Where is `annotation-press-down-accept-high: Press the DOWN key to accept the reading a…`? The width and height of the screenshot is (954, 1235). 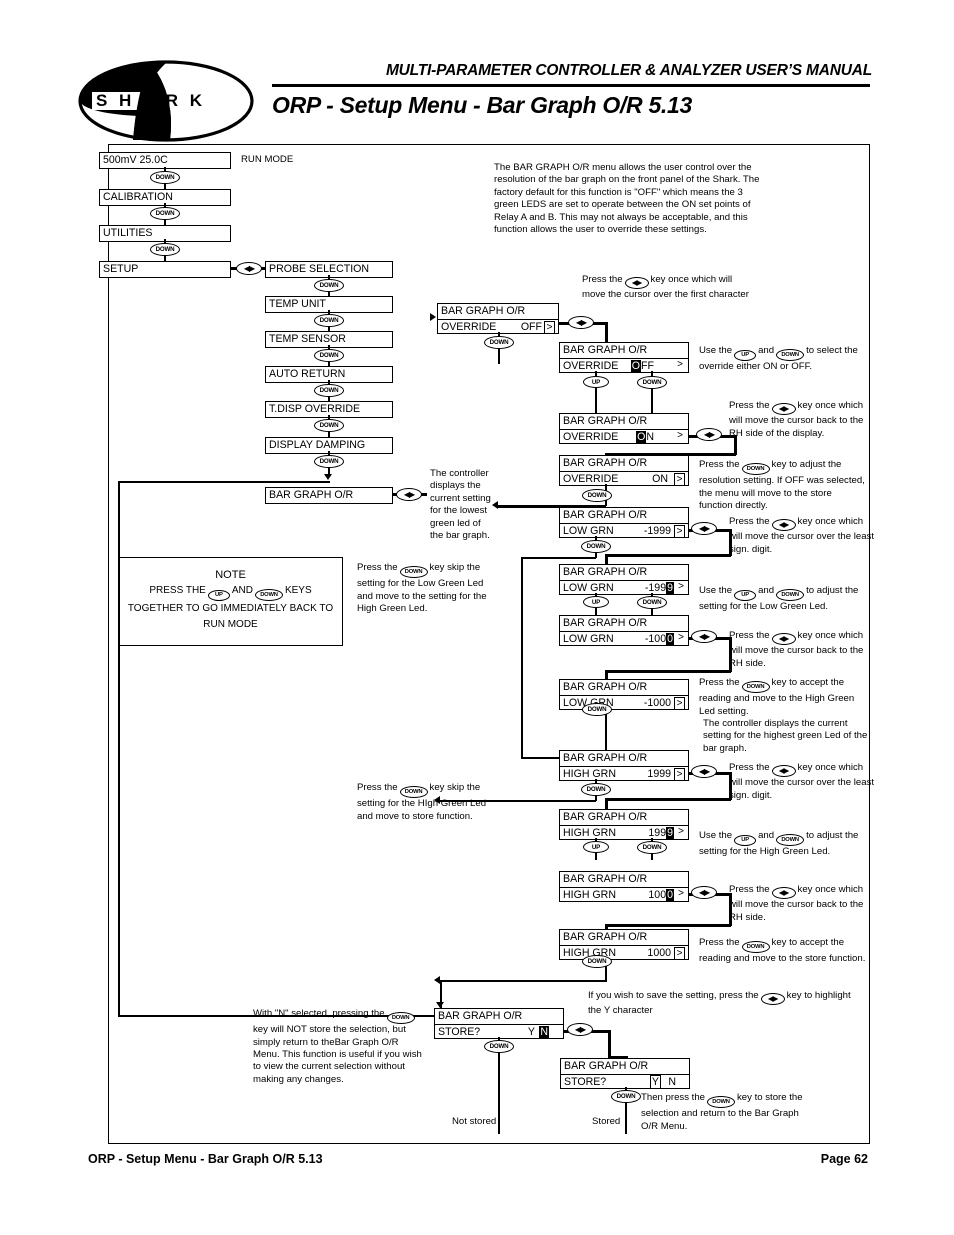 annotation-press-down-accept-high: Press the DOWN key to accept the reading a… is located at coordinates (777, 697).